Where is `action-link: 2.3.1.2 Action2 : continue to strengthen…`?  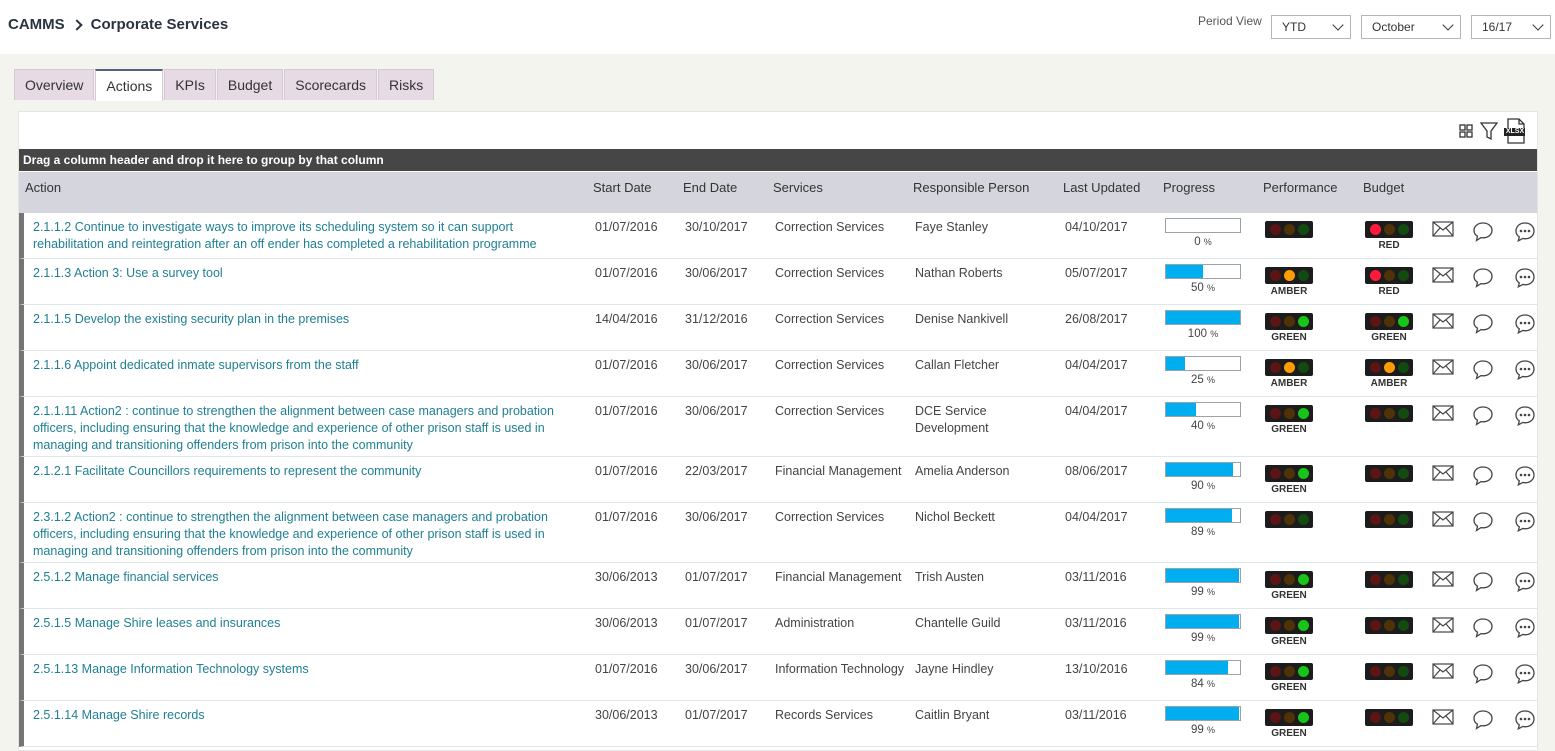 action-link: 2.3.1.2 Action2 : continue to strengthen… is located at coordinates (307, 534).